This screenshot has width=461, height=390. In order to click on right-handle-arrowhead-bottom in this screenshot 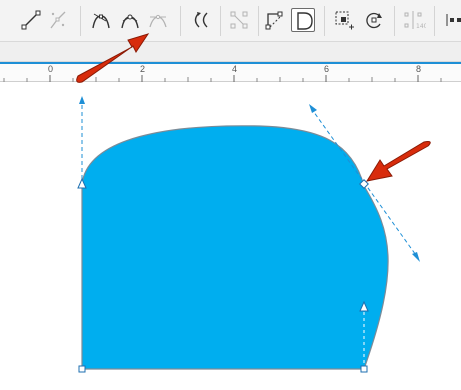, I will do `click(416, 257)`.